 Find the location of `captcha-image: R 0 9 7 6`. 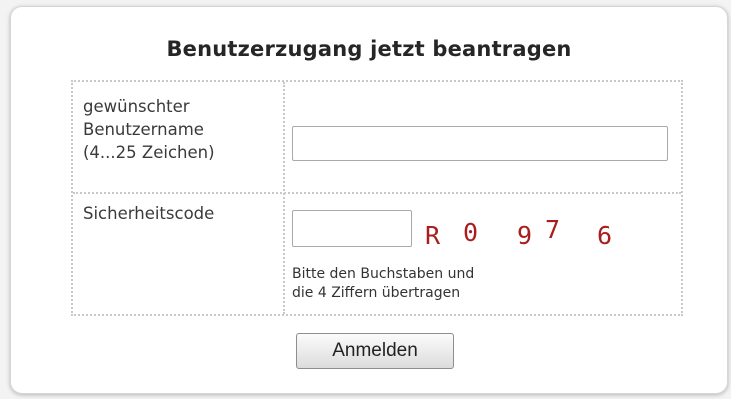

captcha-image: R 0 9 7 6 is located at coordinates (530, 238).